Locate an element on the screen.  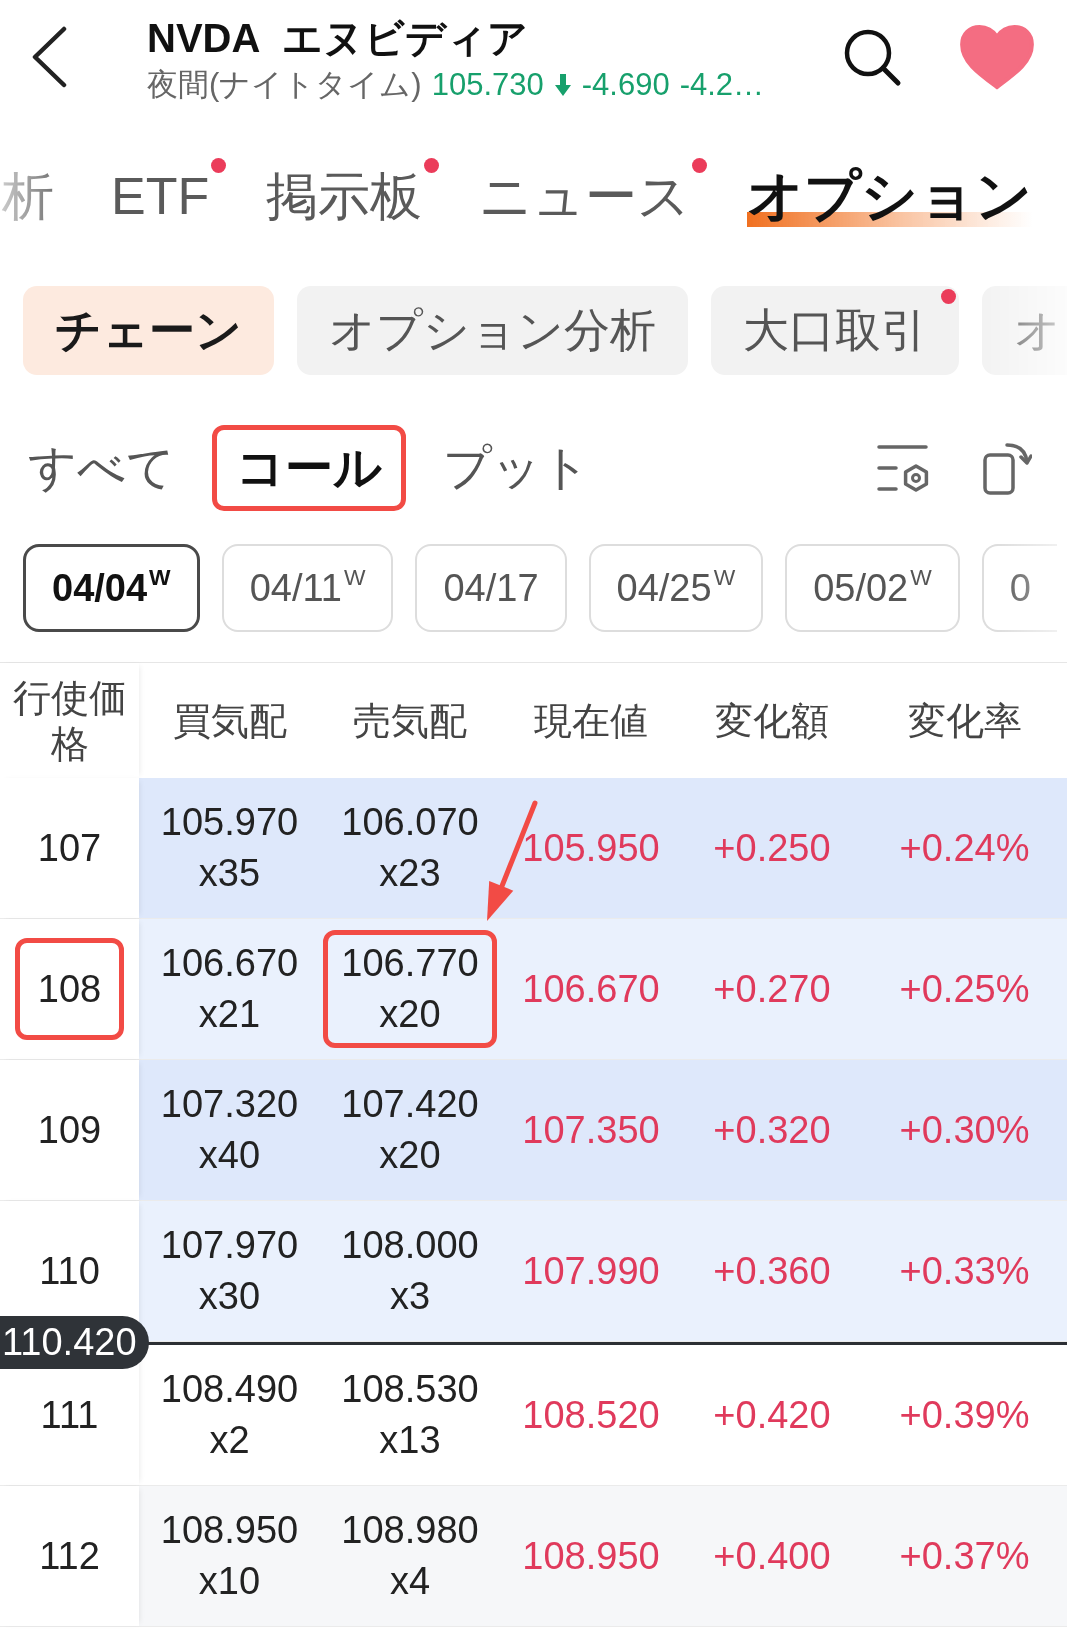
session-label: 夜間(ナイトタイム) is located at coordinates (284, 85).